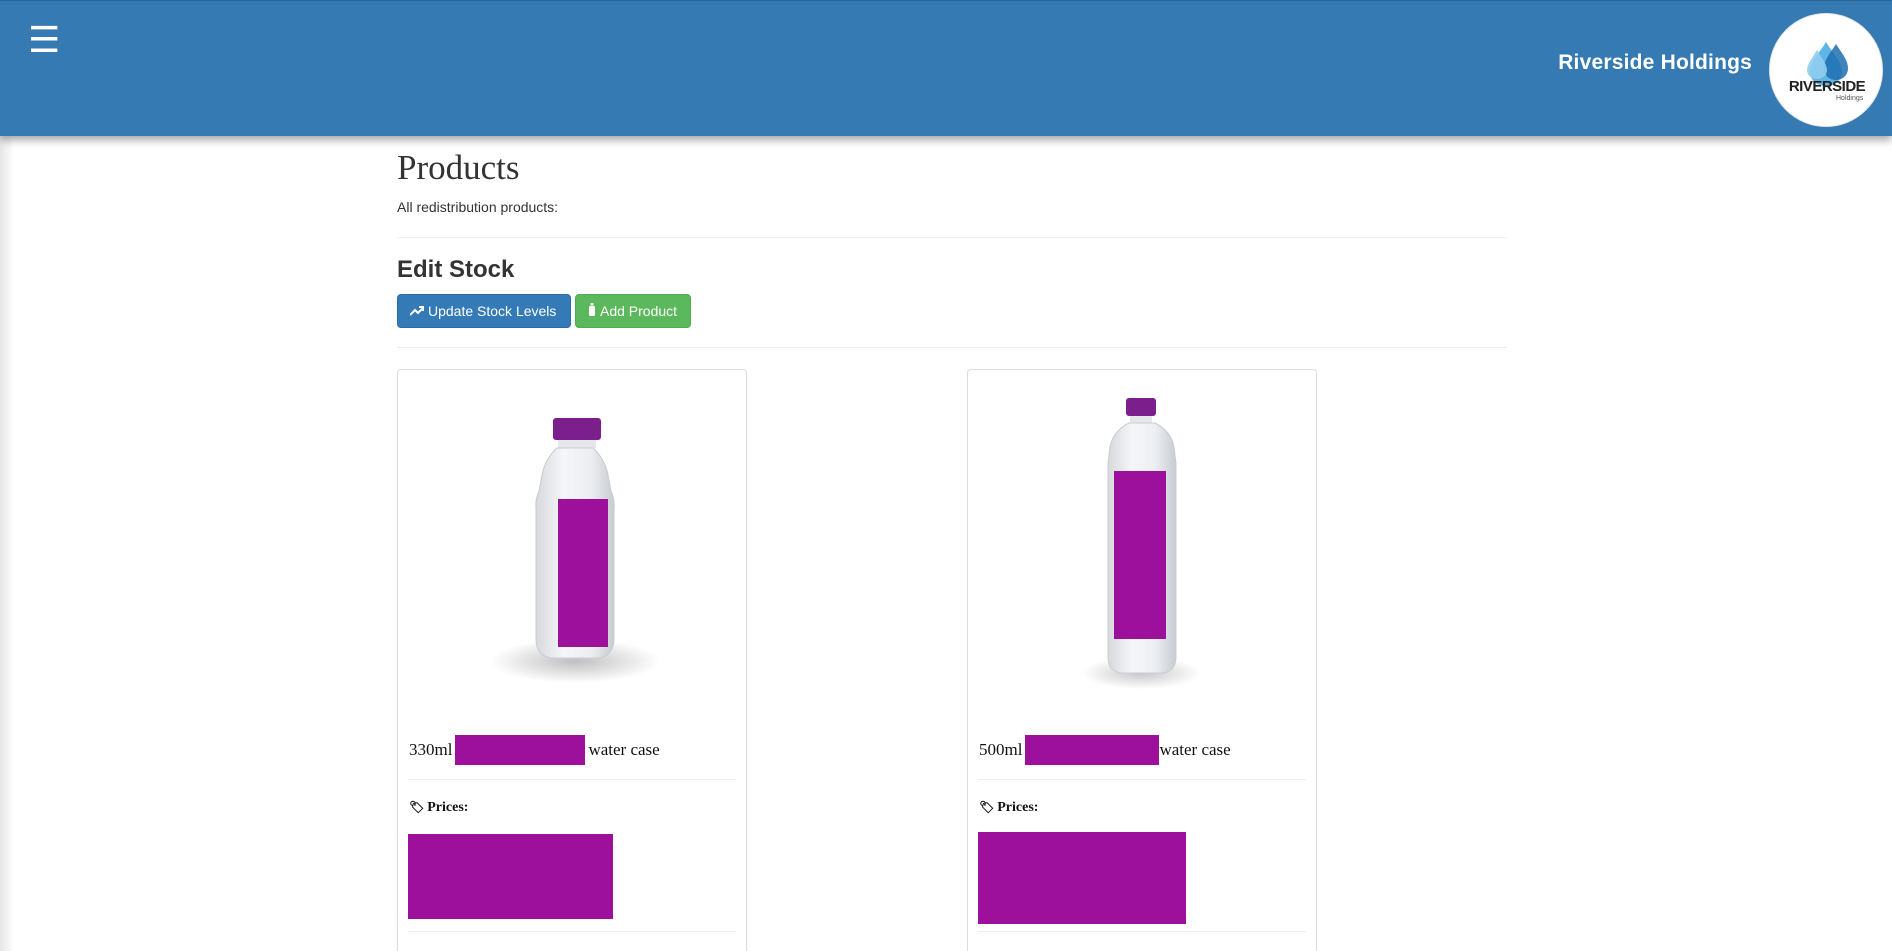  I want to click on product-title: 330ml water case, so click(534, 750).